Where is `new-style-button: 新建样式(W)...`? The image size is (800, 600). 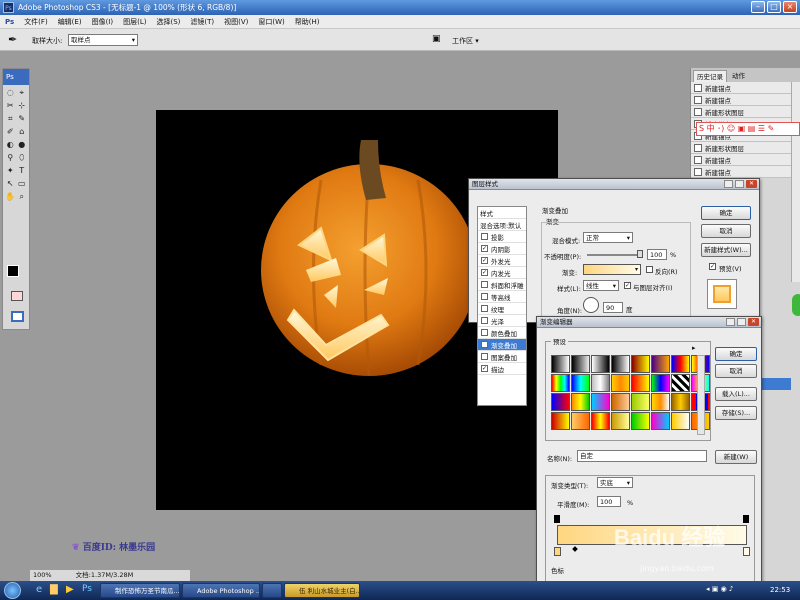
new-style-button: 新建样式(W)... is located at coordinates (726, 250).